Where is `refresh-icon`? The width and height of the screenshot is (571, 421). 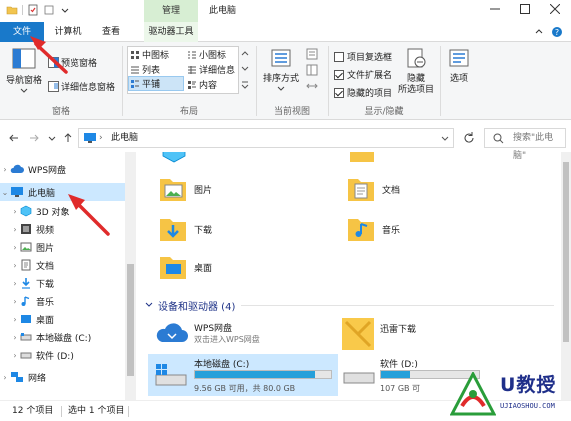 refresh-icon is located at coordinates (469, 138).